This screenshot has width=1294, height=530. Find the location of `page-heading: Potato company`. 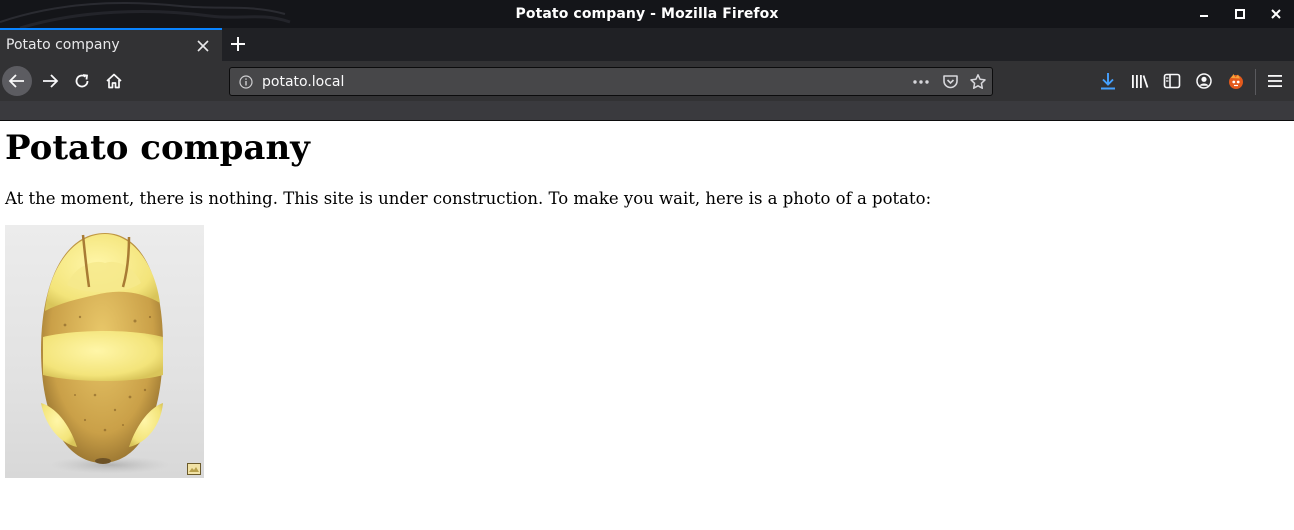

page-heading: Potato company is located at coordinates (157, 148).